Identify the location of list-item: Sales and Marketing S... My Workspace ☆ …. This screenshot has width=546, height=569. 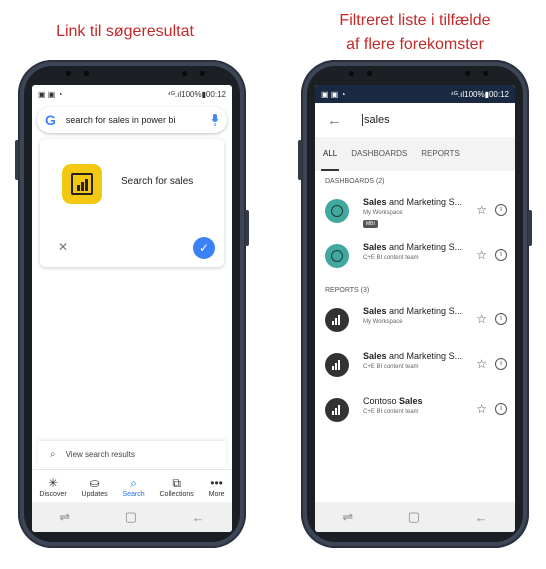
(415, 321).